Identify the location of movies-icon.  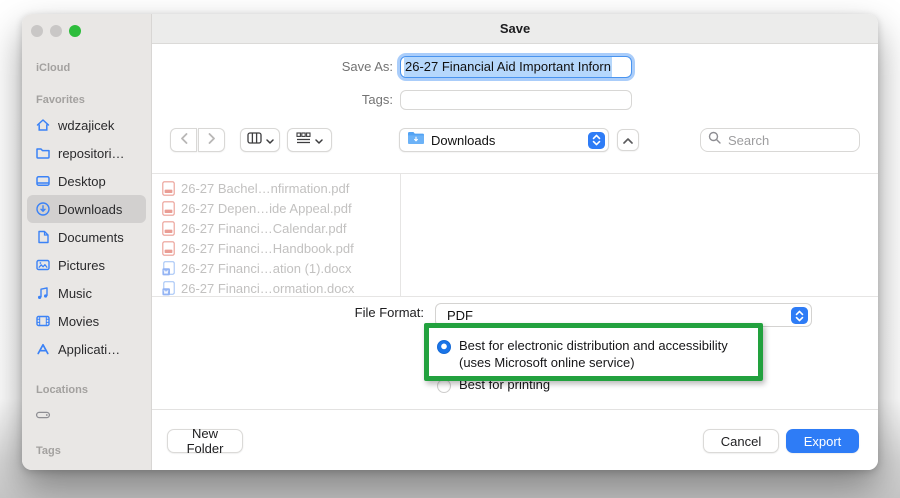
(43, 321).